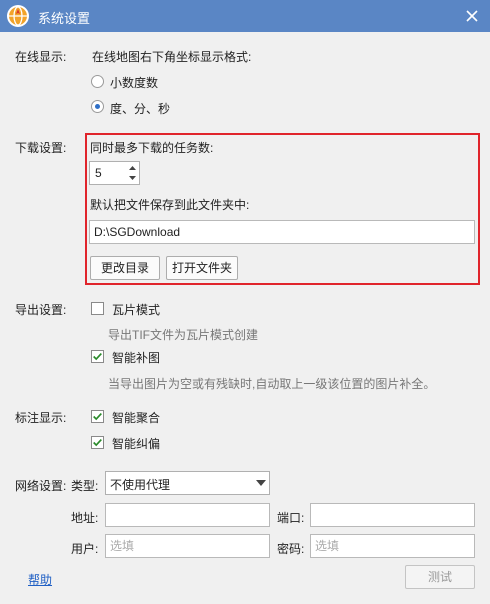 The image size is (490, 604). What do you see at coordinates (85, 549) in the screenshot?
I see `proxy-user-label: 用户:` at bounding box center [85, 549].